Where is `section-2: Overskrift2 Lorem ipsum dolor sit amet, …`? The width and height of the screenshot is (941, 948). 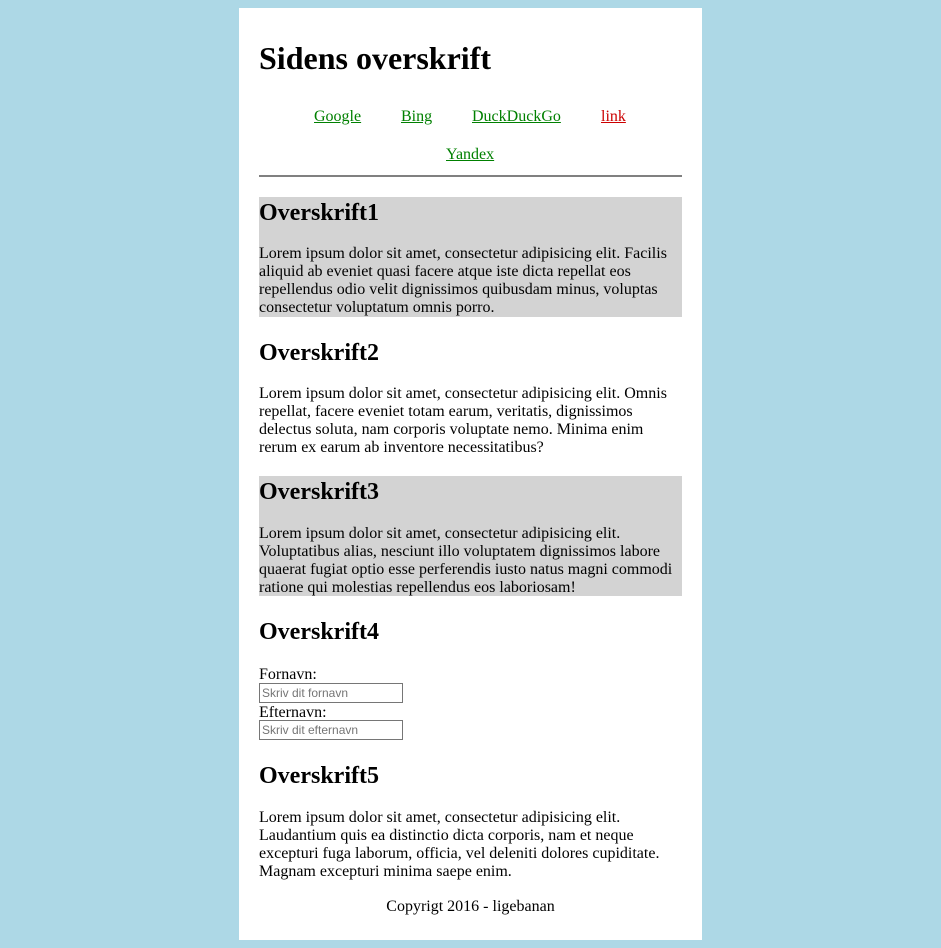 section-2: Overskrift2 Lorem ipsum dolor sit amet, … is located at coordinates (470, 397).